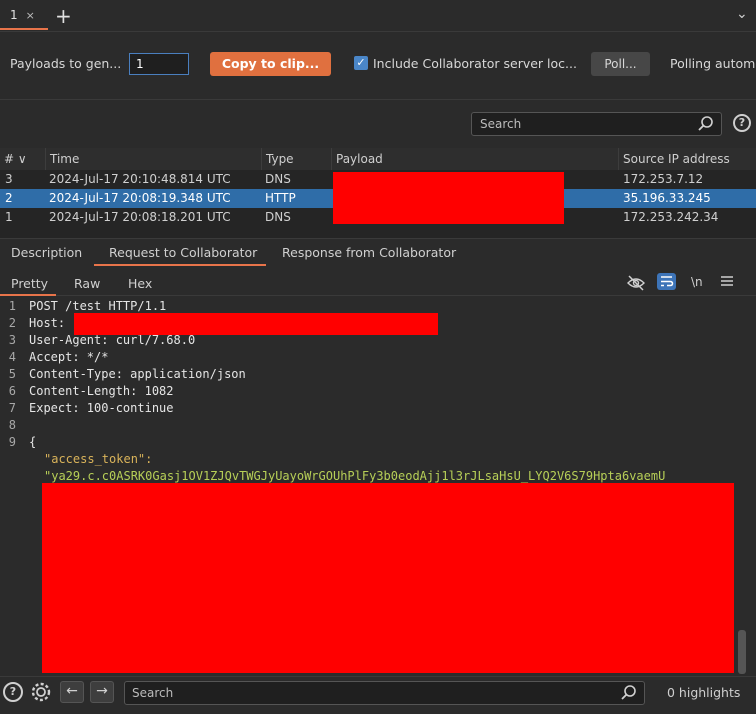  What do you see at coordinates (87, 283) in the screenshot?
I see `tab-raw: Raw` at bounding box center [87, 283].